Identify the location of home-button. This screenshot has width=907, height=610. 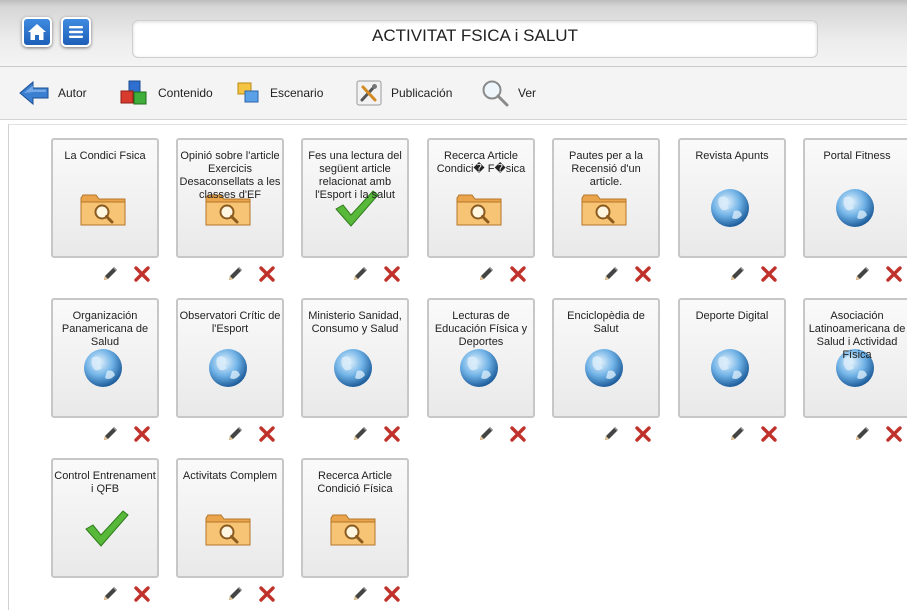
(37, 32).